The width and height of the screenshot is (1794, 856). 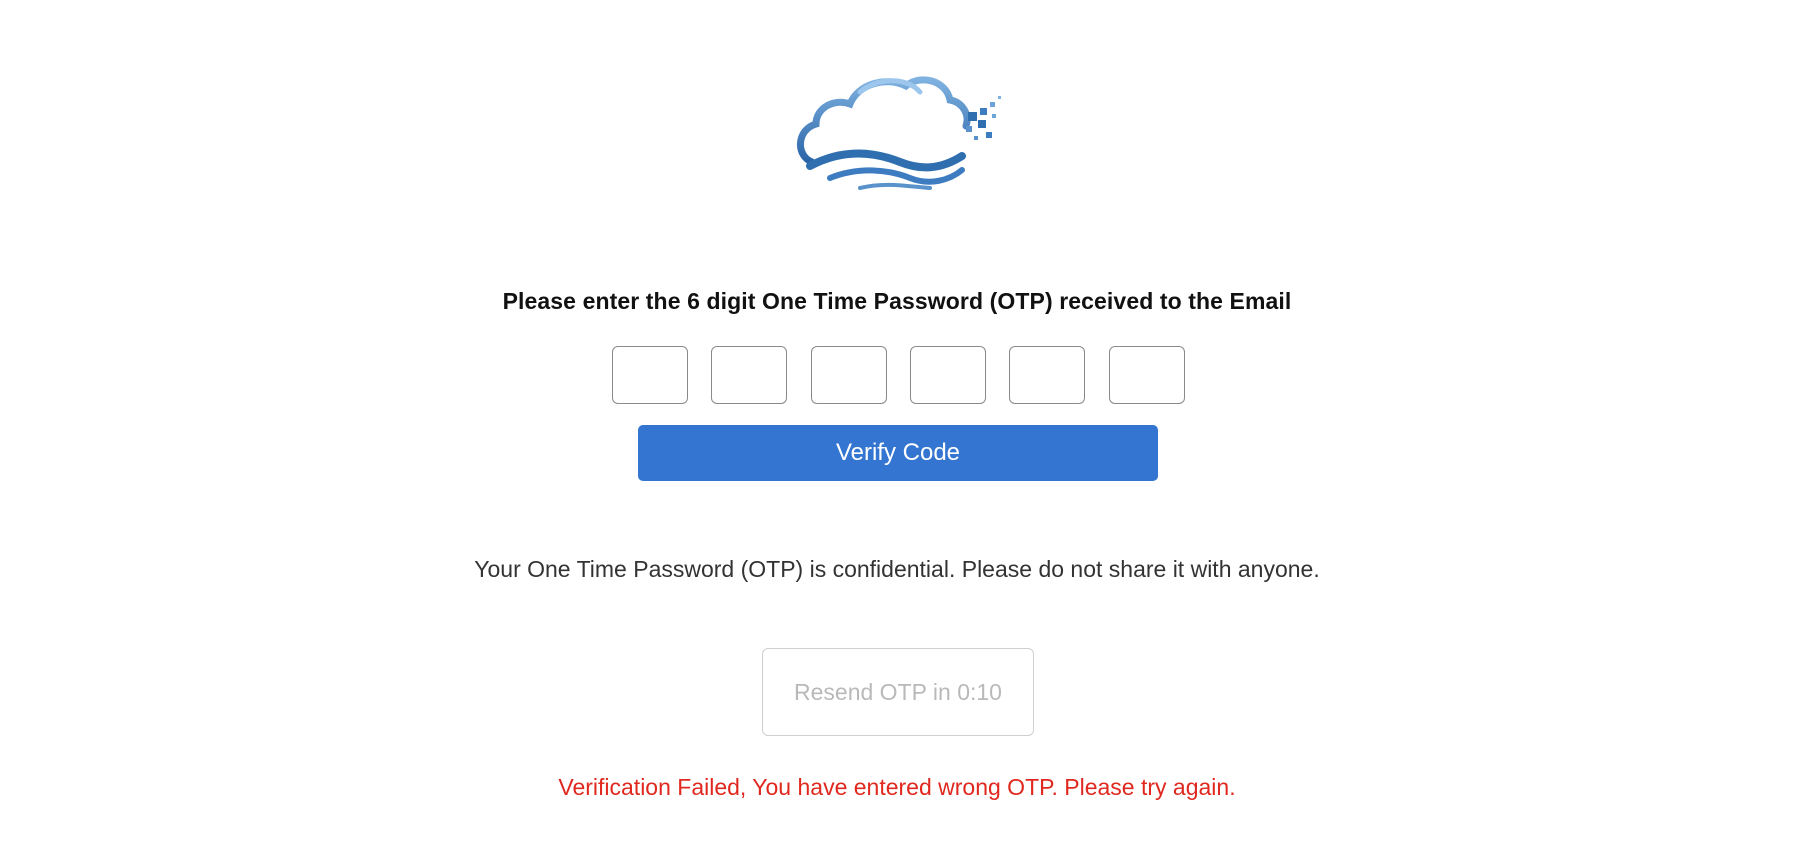 What do you see at coordinates (898, 453) in the screenshot?
I see `verify-code-button: Verify Code` at bounding box center [898, 453].